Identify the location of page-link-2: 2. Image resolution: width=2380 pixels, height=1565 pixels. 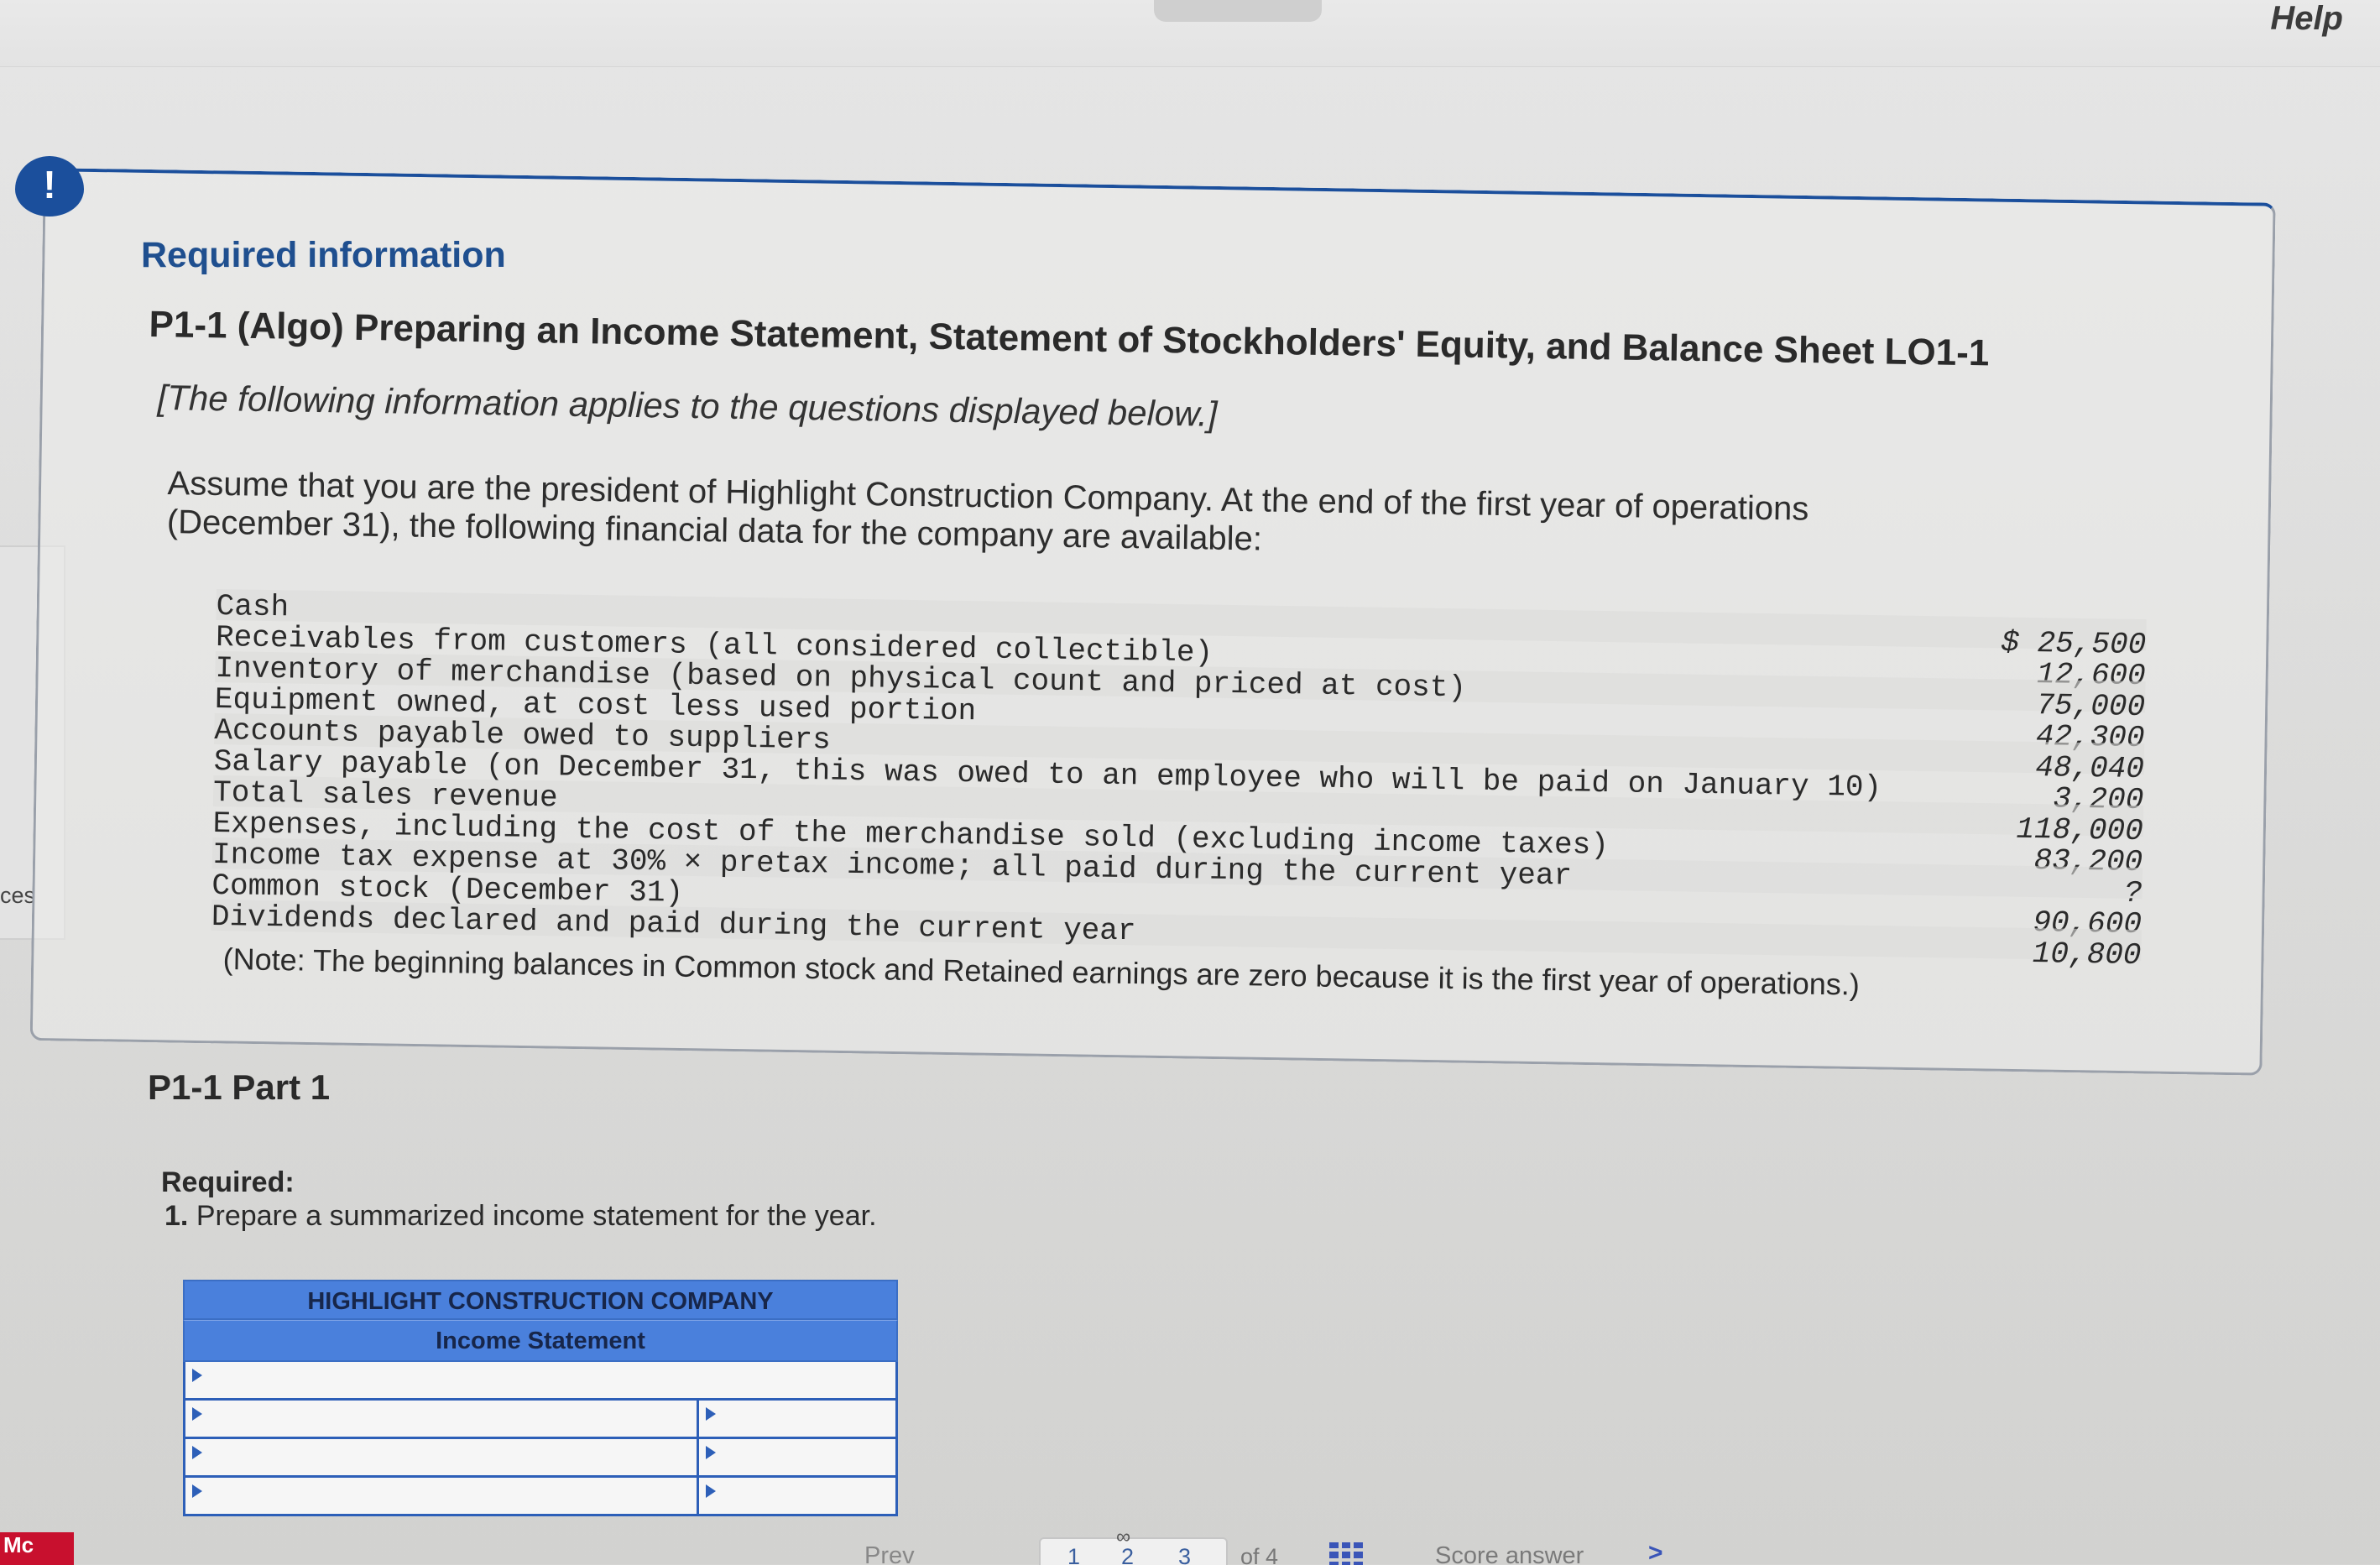
(1127, 1554).